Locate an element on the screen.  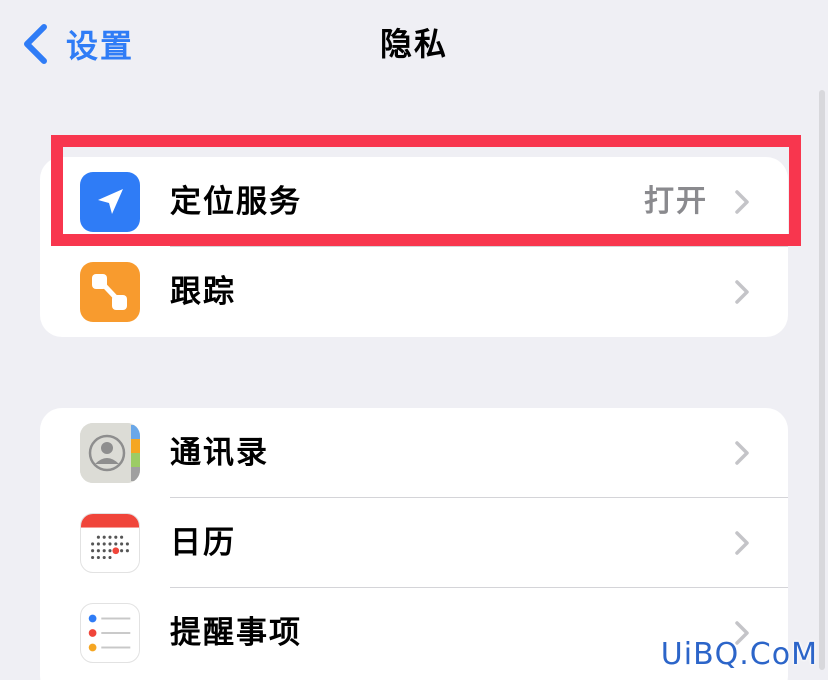
row-tracking: 跟踪 is located at coordinates (414, 292).